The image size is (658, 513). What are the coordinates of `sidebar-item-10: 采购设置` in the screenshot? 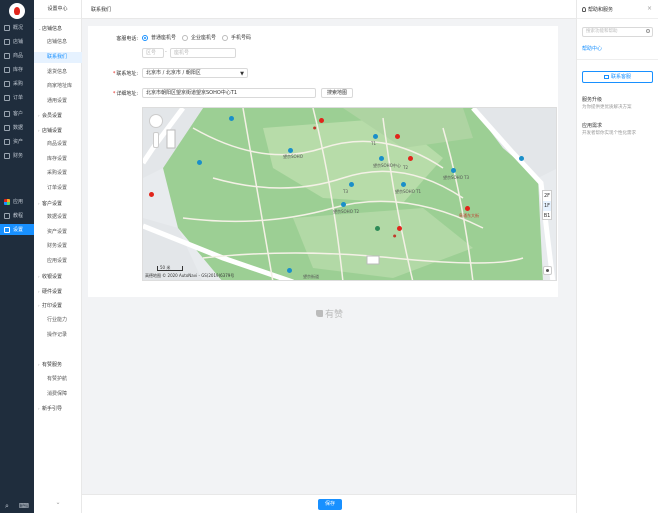 It's located at (58, 173).